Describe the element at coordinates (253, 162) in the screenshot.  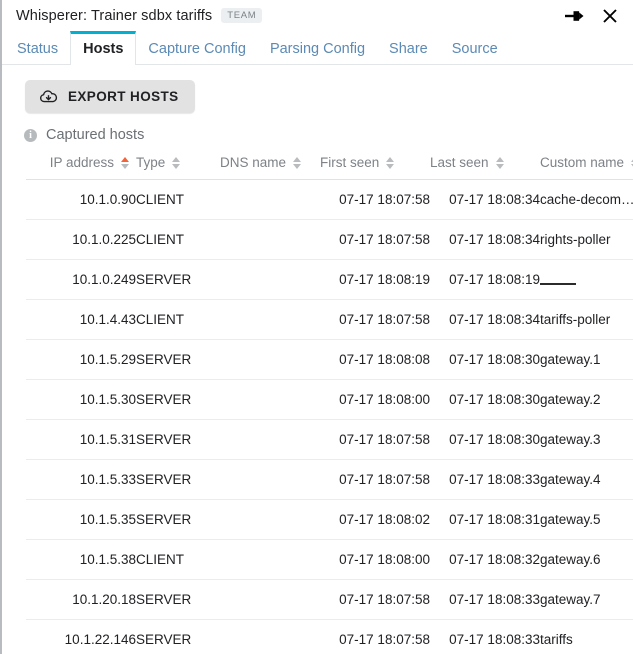
I see `column-label: DNS name` at that location.